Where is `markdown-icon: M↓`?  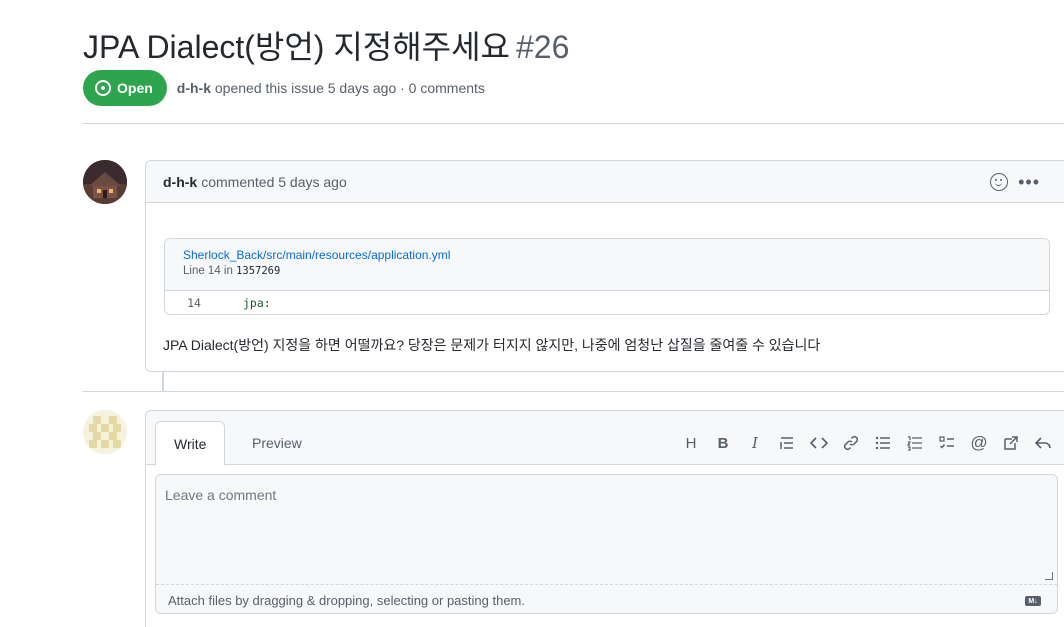
markdown-icon: M↓ is located at coordinates (1033, 601).